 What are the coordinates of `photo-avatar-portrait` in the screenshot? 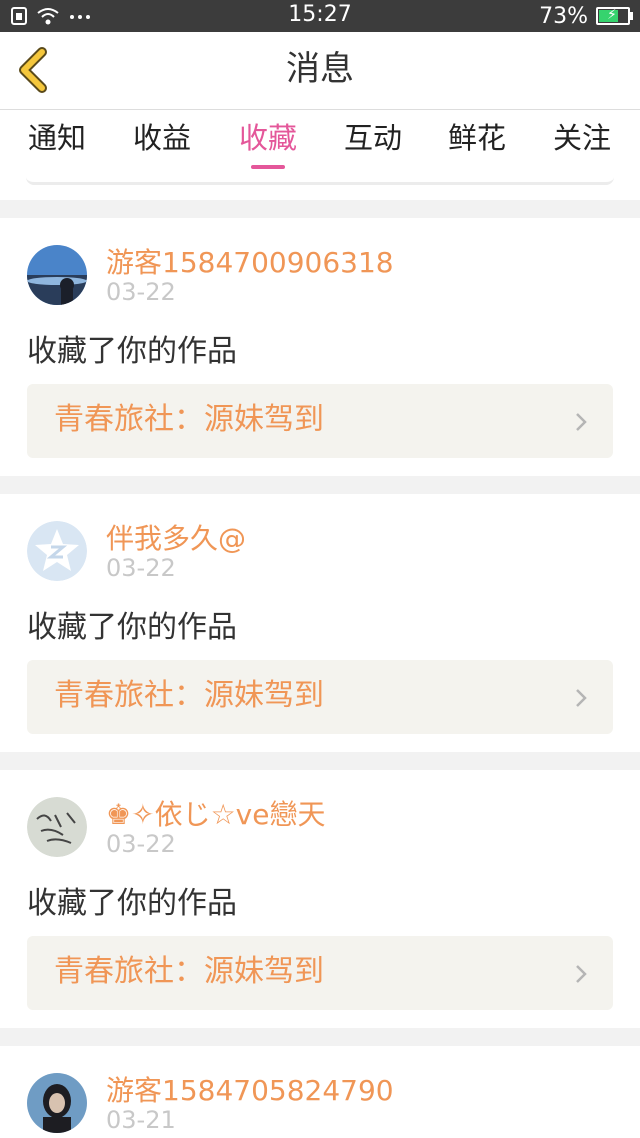 It's located at (57, 1103).